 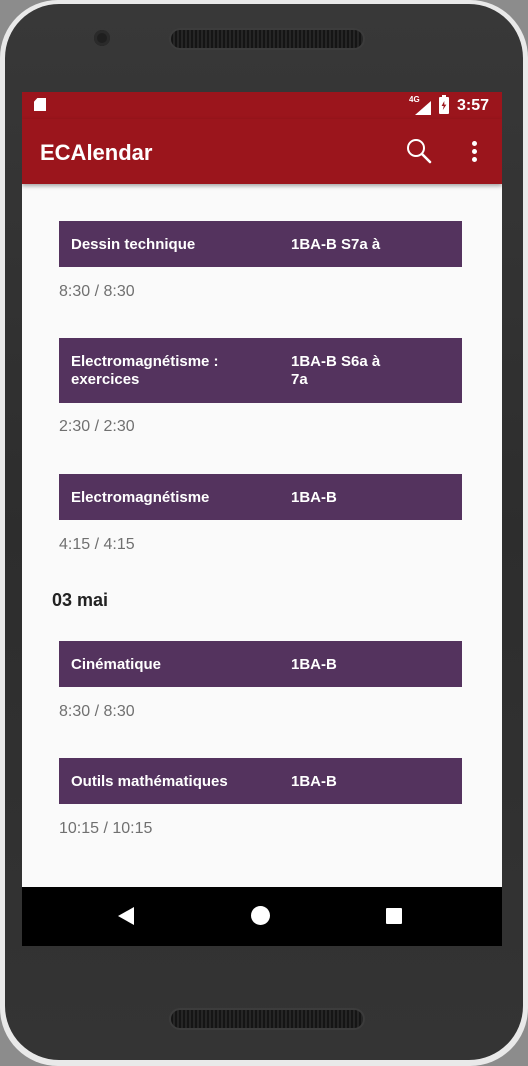 I want to click on day-header: 03 mai, so click(x=80, y=600).